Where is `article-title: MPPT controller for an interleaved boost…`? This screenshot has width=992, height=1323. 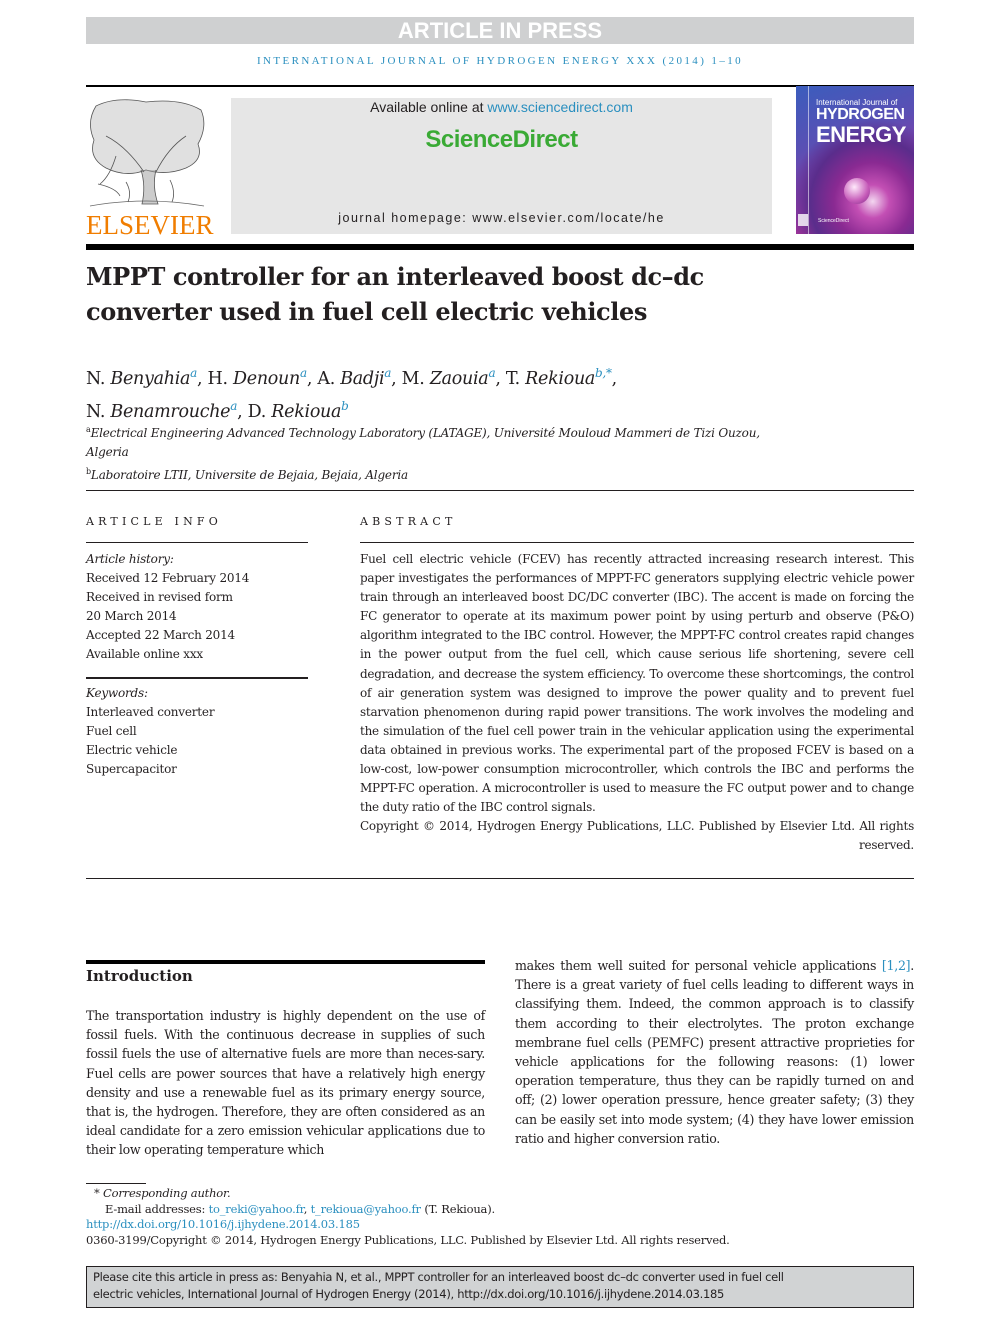
article-title: MPPT controller for an interleaved boost… is located at coordinates (436, 294).